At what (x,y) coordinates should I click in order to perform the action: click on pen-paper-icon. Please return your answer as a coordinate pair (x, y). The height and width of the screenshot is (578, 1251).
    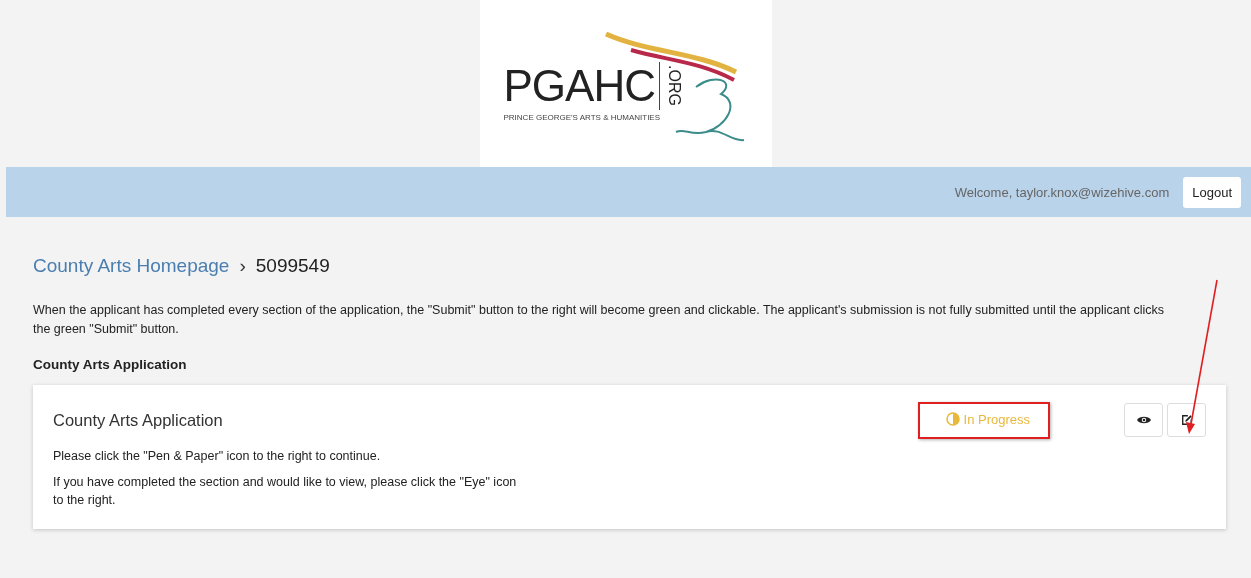
    Looking at the image, I should click on (1186, 420).